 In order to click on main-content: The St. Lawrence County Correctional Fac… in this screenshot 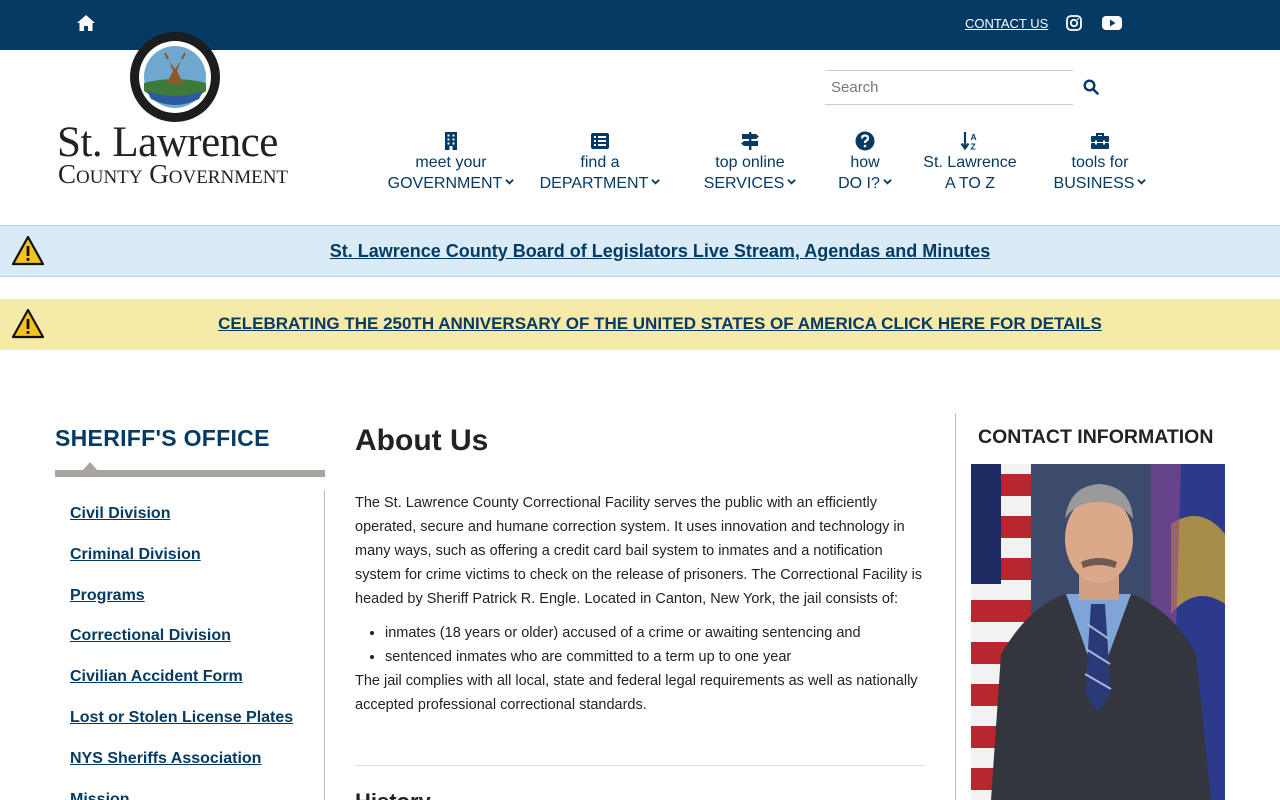, I will do `click(642, 604)`.